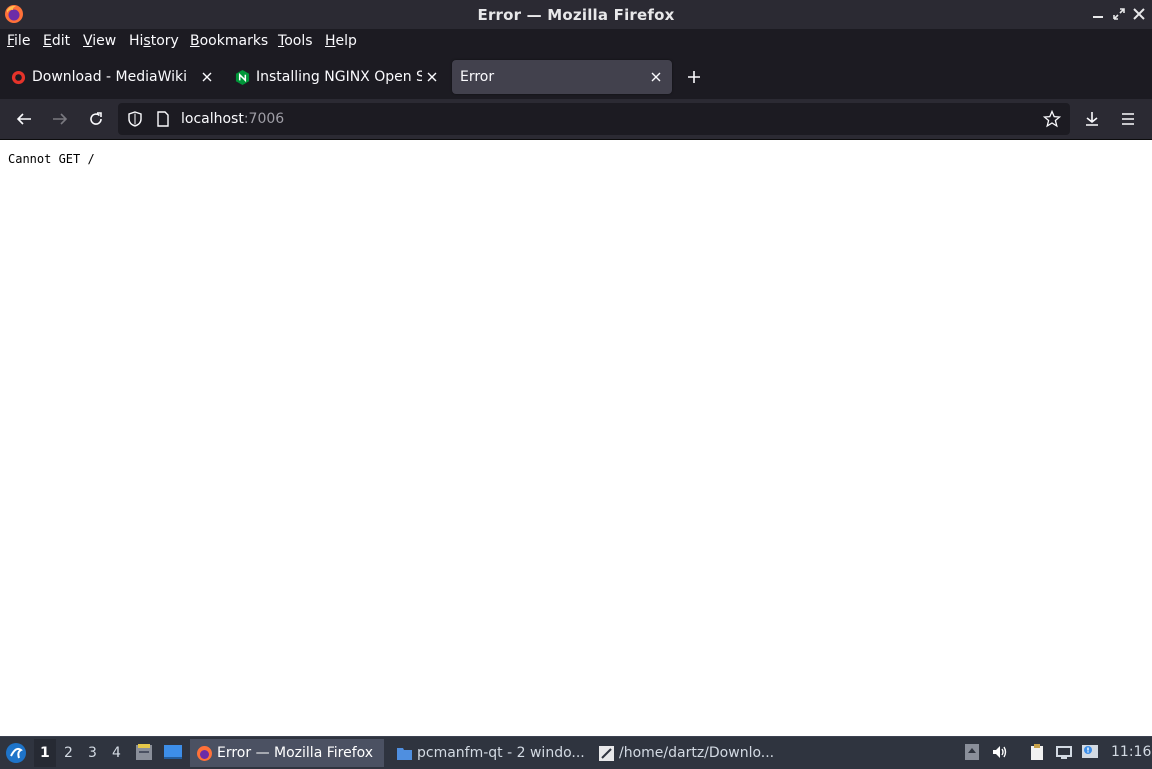 Image resolution: width=1152 pixels, height=769 pixels. I want to click on window-title: Error — Mozilla Firefox, so click(576, 15).